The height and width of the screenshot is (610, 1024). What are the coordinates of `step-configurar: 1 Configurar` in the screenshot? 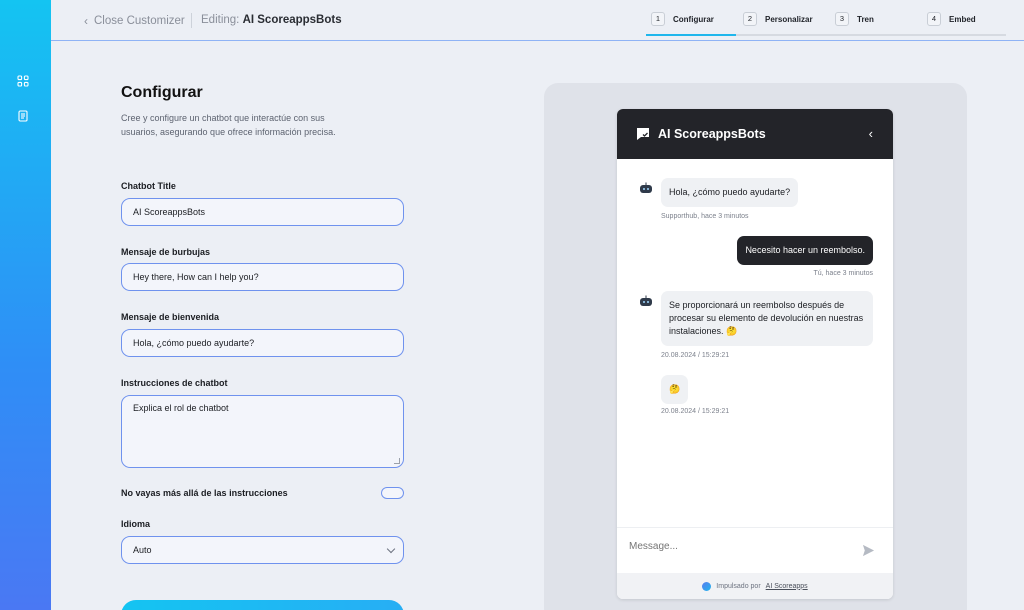 It's located at (682, 19).